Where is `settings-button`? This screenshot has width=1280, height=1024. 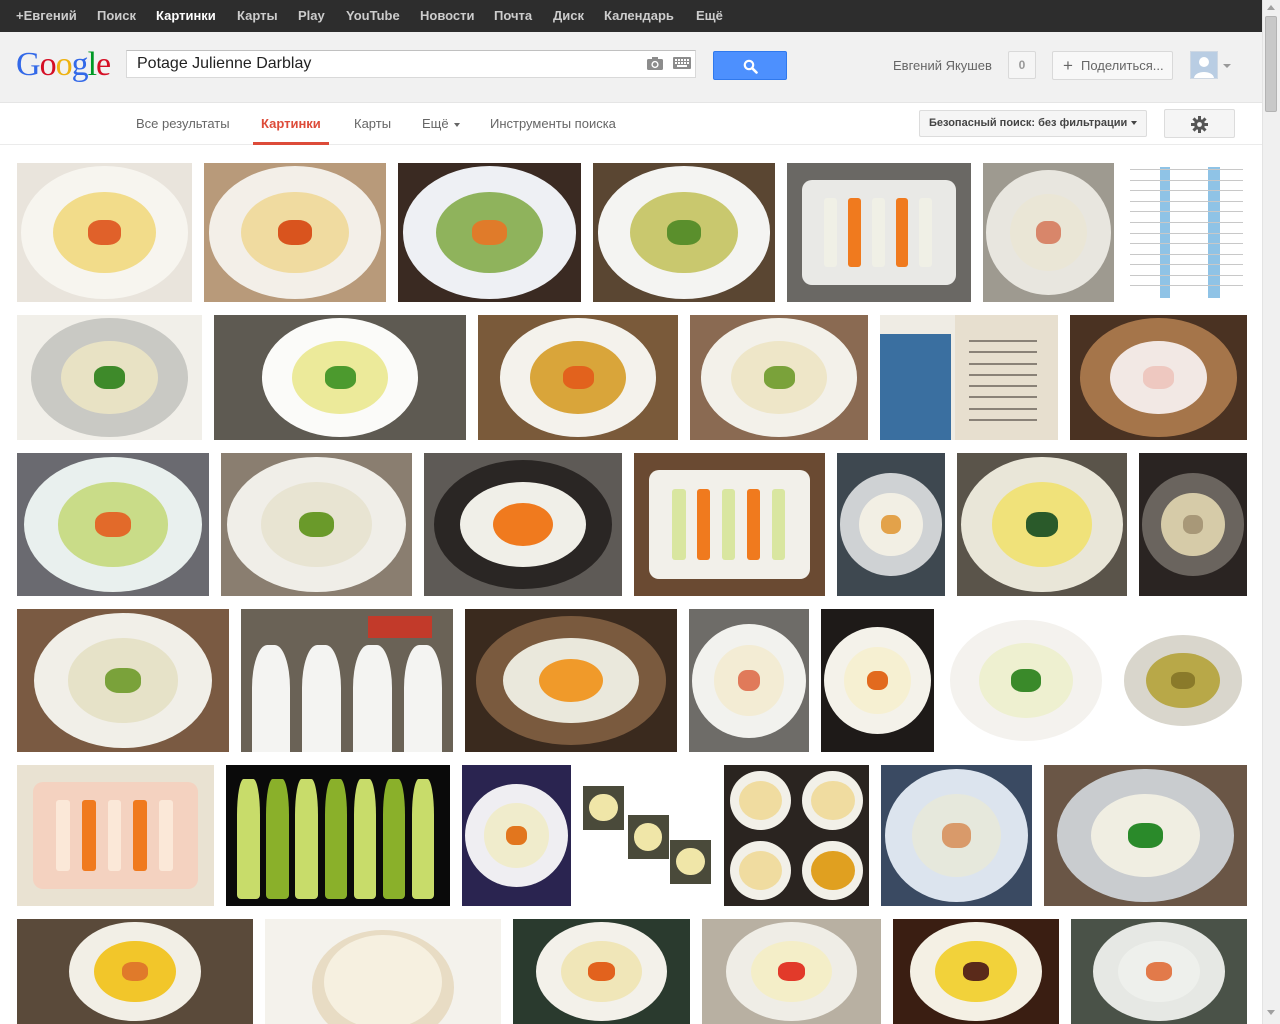
settings-button is located at coordinates (1199, 123).